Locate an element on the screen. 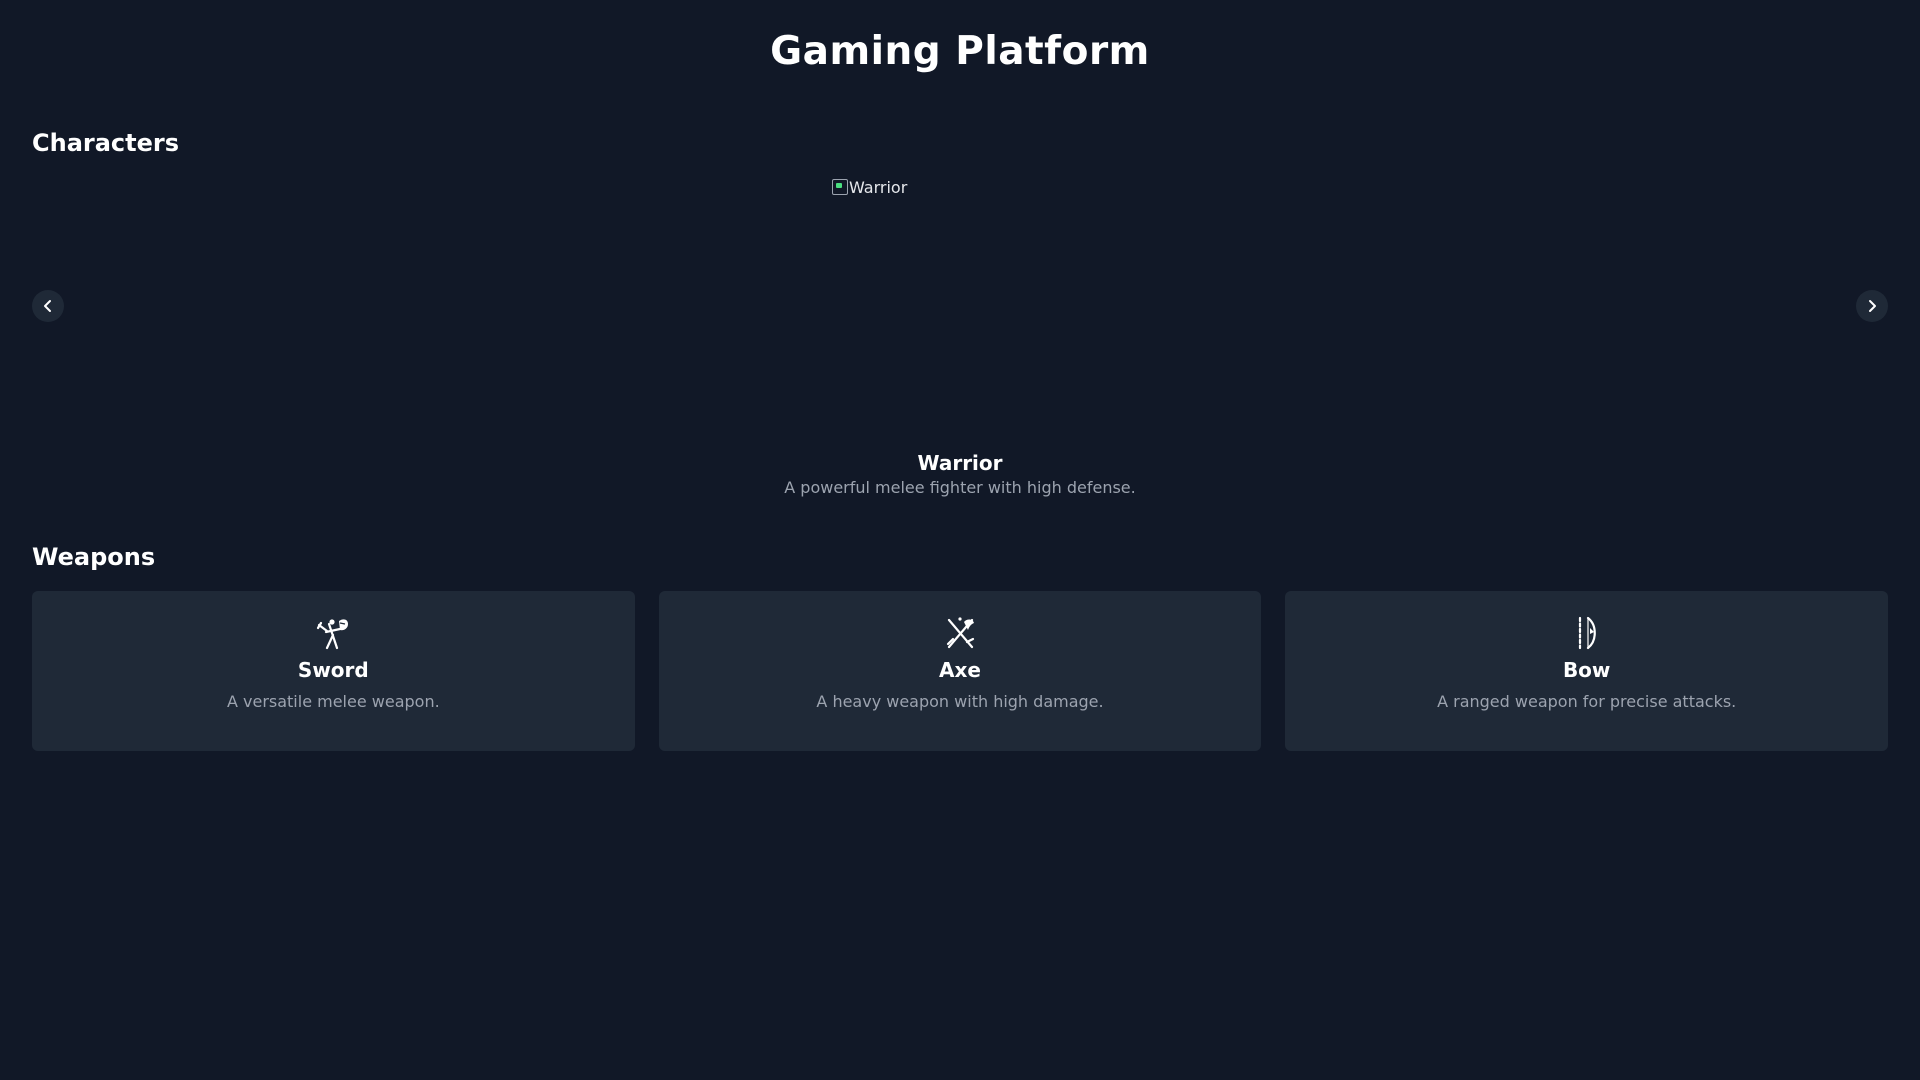 The width and height of the screenshot is (1920, 1080). weapon-name: Sword is located at coordinates (333, 670).